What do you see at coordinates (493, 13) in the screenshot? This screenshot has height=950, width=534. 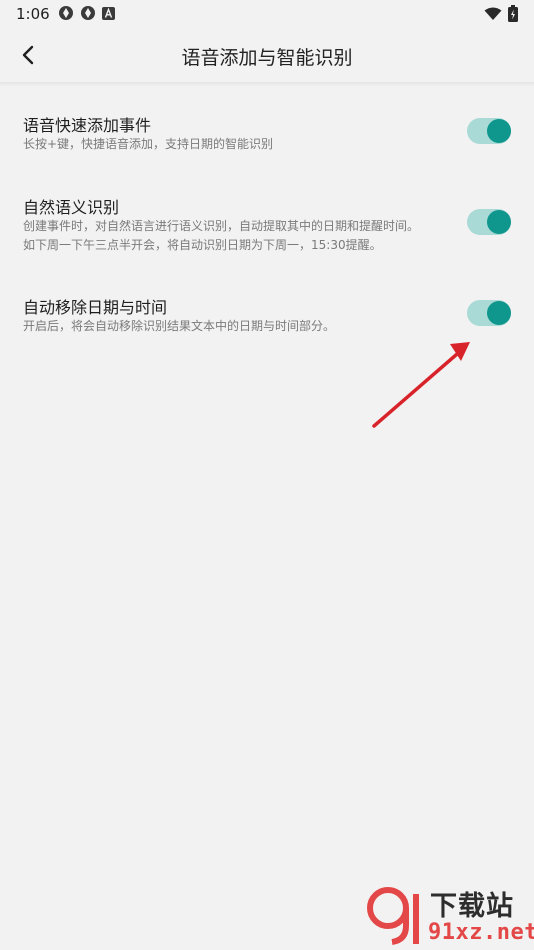 I see `wifi-icon` at bounding box center [493, 13].